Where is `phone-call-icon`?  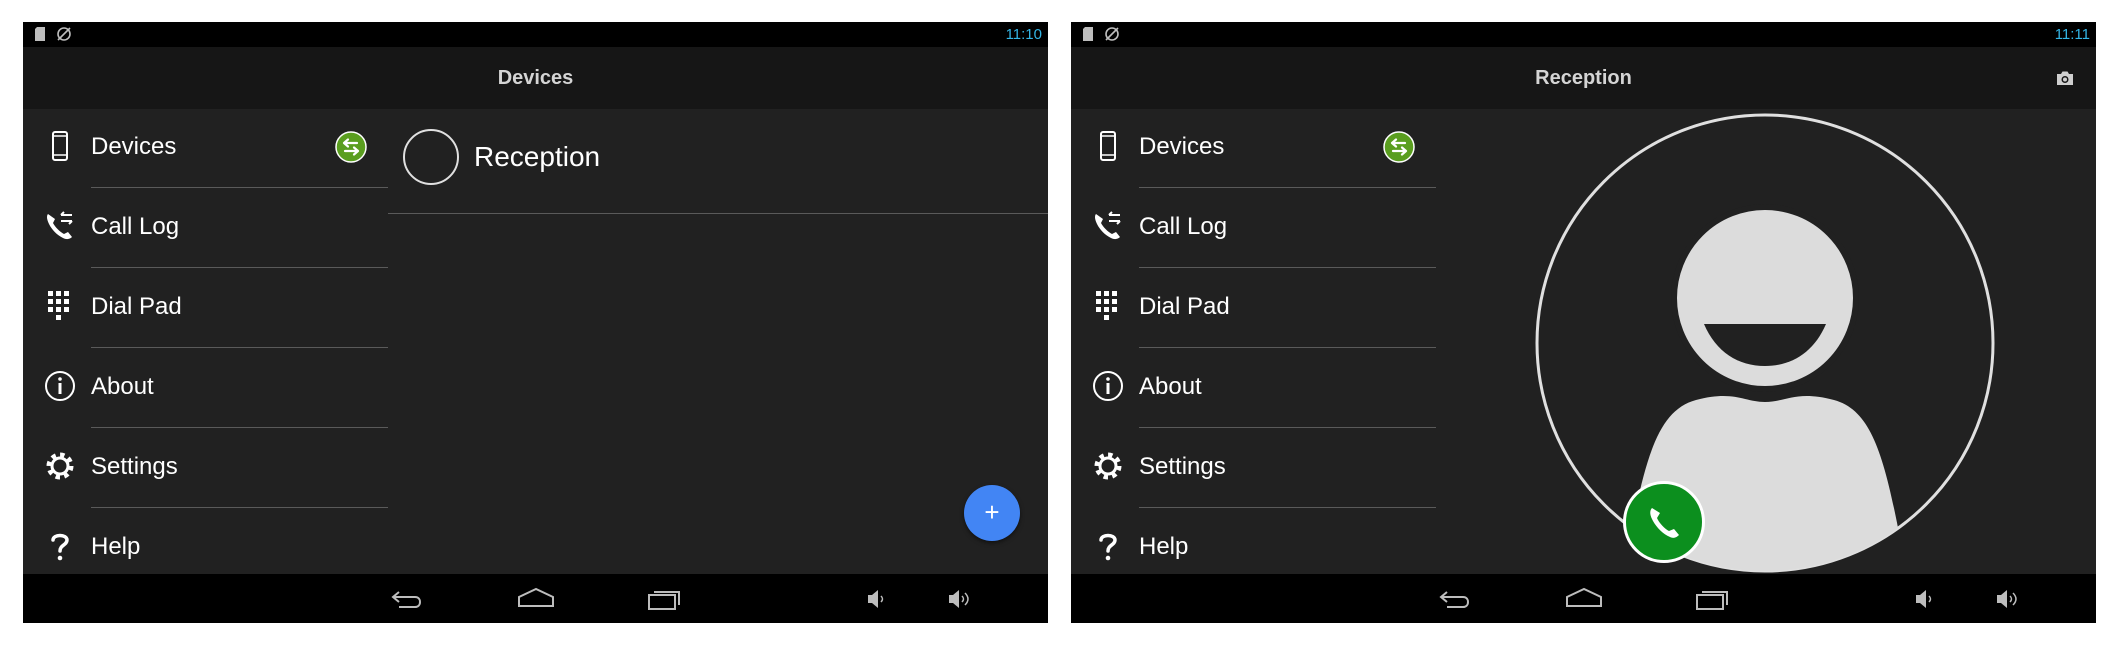
phone-call-icon is located at coordinates (1664, 523).